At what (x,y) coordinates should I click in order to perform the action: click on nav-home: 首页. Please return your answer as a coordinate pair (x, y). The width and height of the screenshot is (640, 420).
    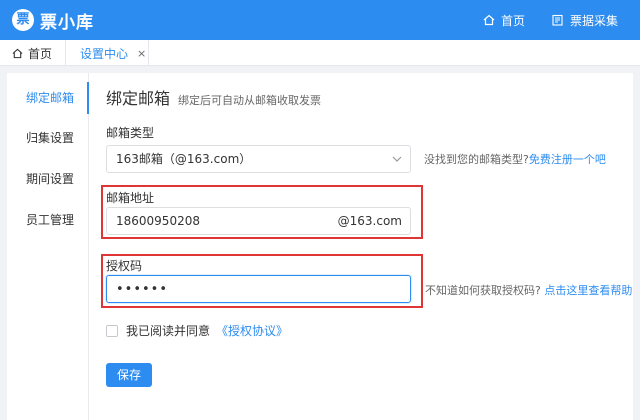
    Looking at the image, I should click on (504, 20).